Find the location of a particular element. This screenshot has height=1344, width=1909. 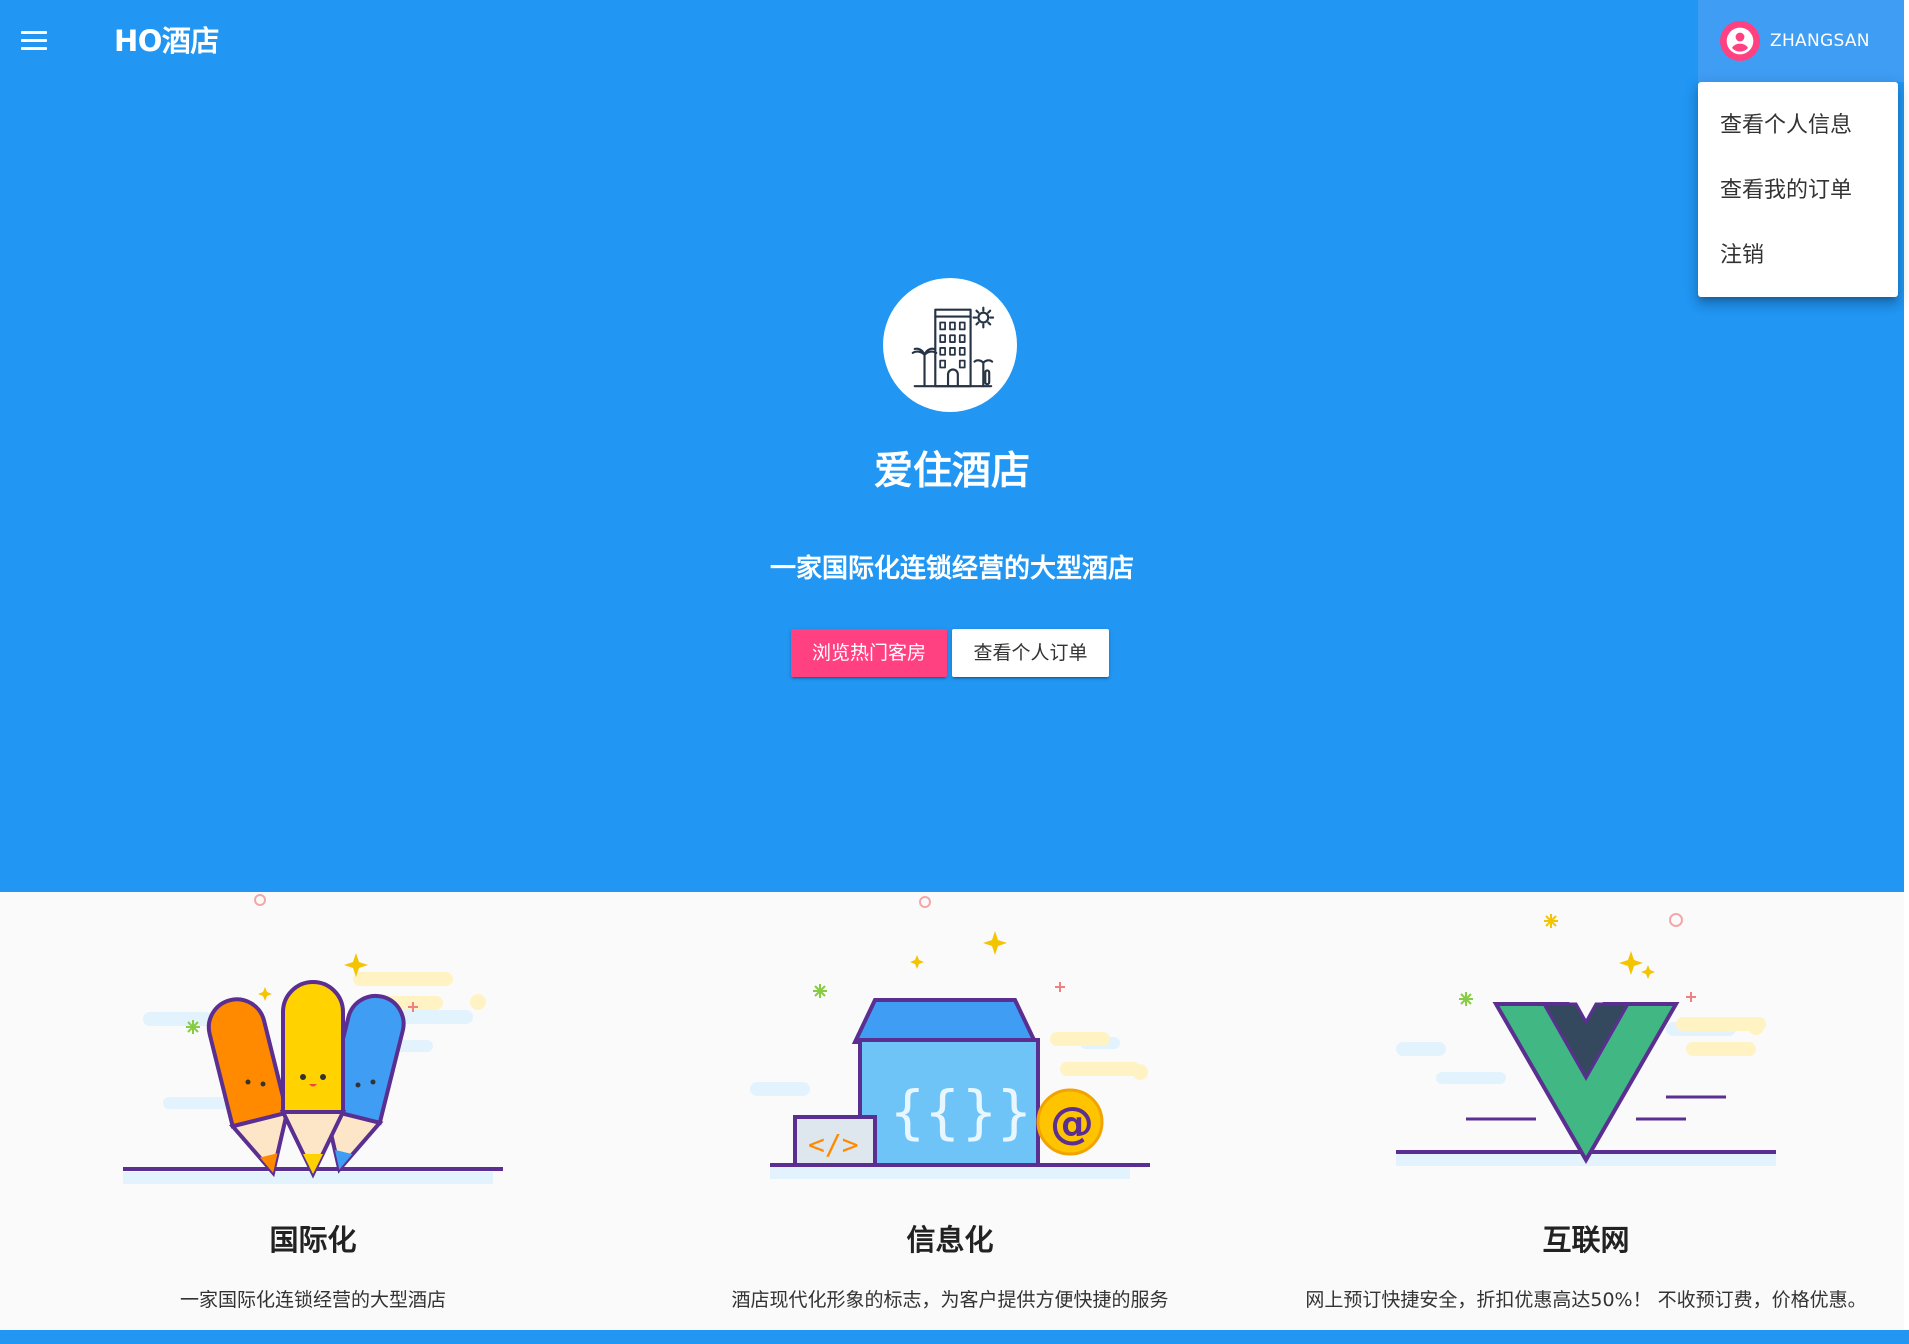

view-orders-button: 查看个人订单 is located at coordinates (1030, 653).